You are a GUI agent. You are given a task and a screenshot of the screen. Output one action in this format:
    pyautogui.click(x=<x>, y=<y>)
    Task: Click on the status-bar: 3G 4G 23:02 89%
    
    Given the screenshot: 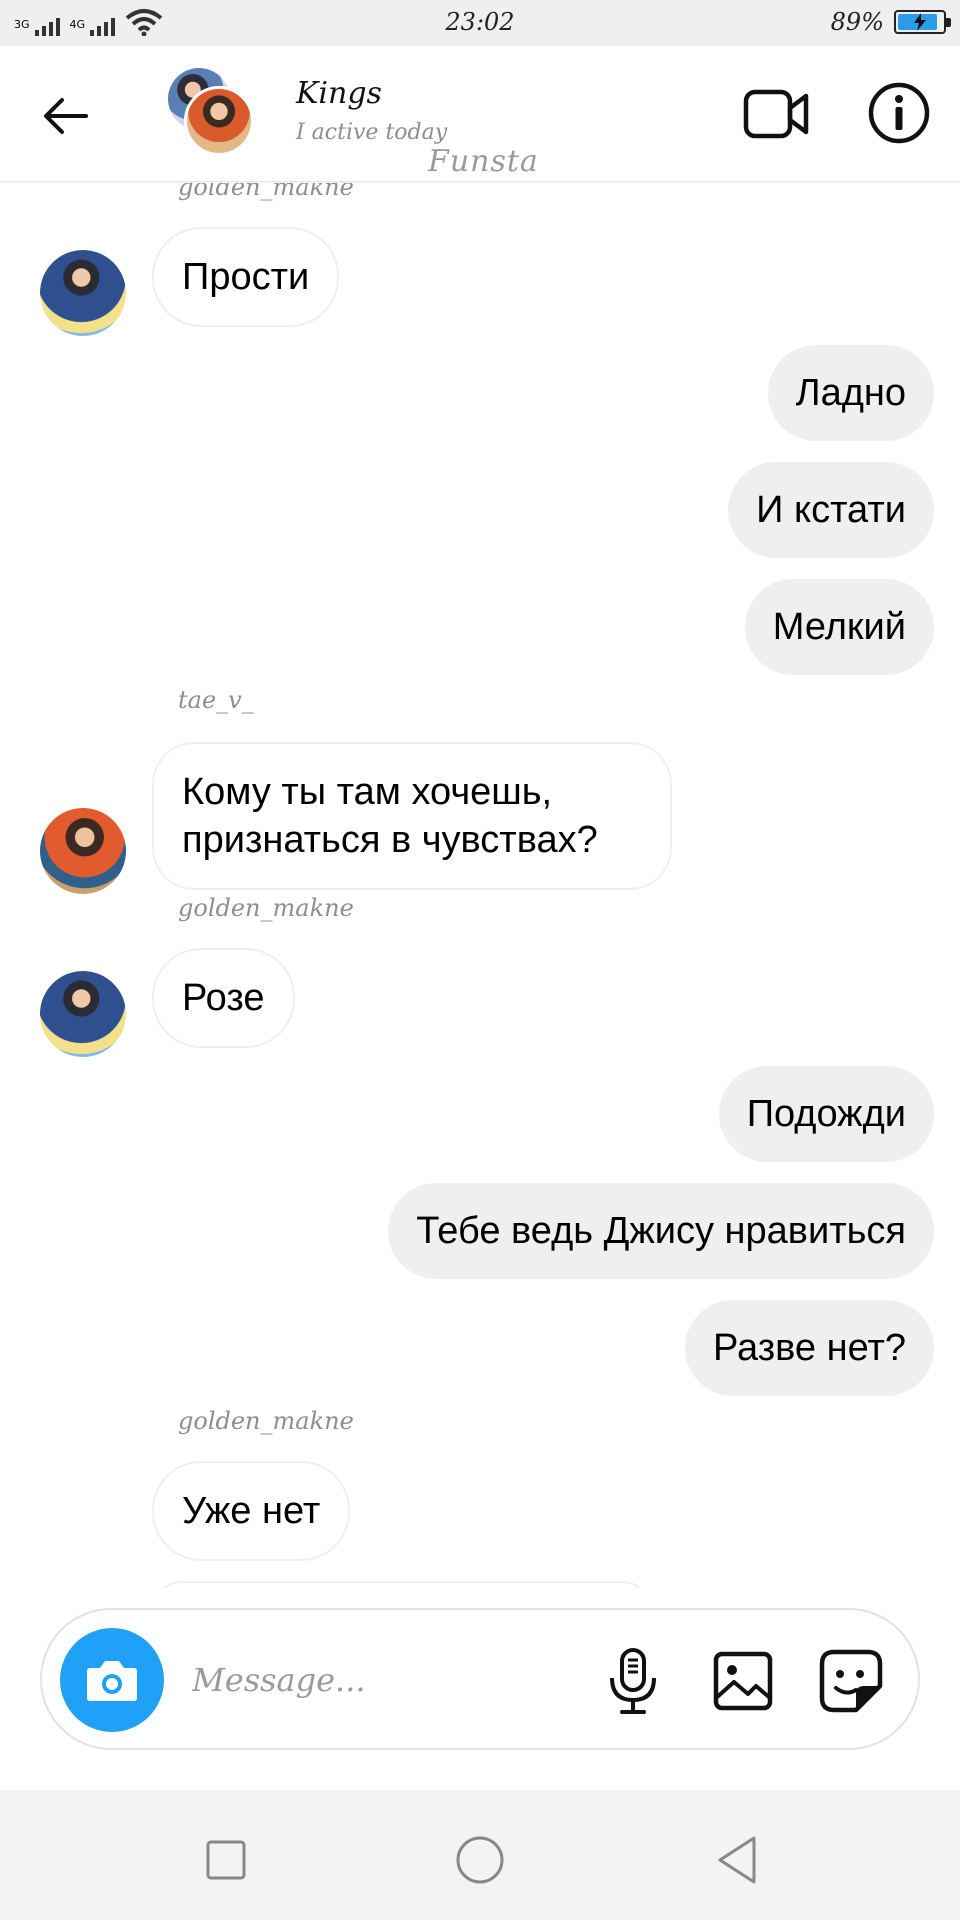 What is the action you would take?
    pyautogui.click(x=480, y=23)
    